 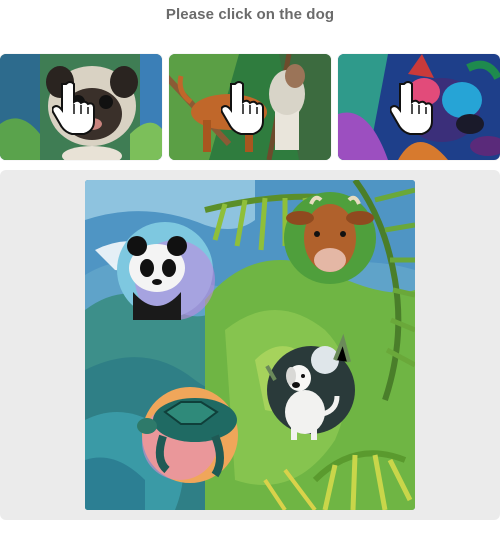 I want to click on animal-cow, so click(x=330, y=238).